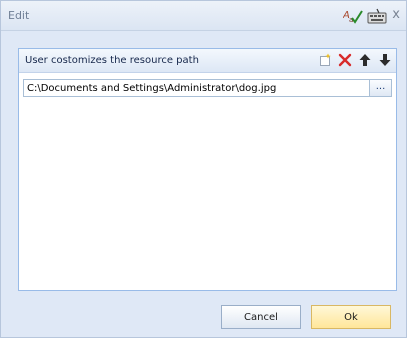 This screenshot has width=407, height=338. What do you see at coordinates (385, 60) in the screenshot?
I see `move-down-icon` at bounding box center [385, 60].